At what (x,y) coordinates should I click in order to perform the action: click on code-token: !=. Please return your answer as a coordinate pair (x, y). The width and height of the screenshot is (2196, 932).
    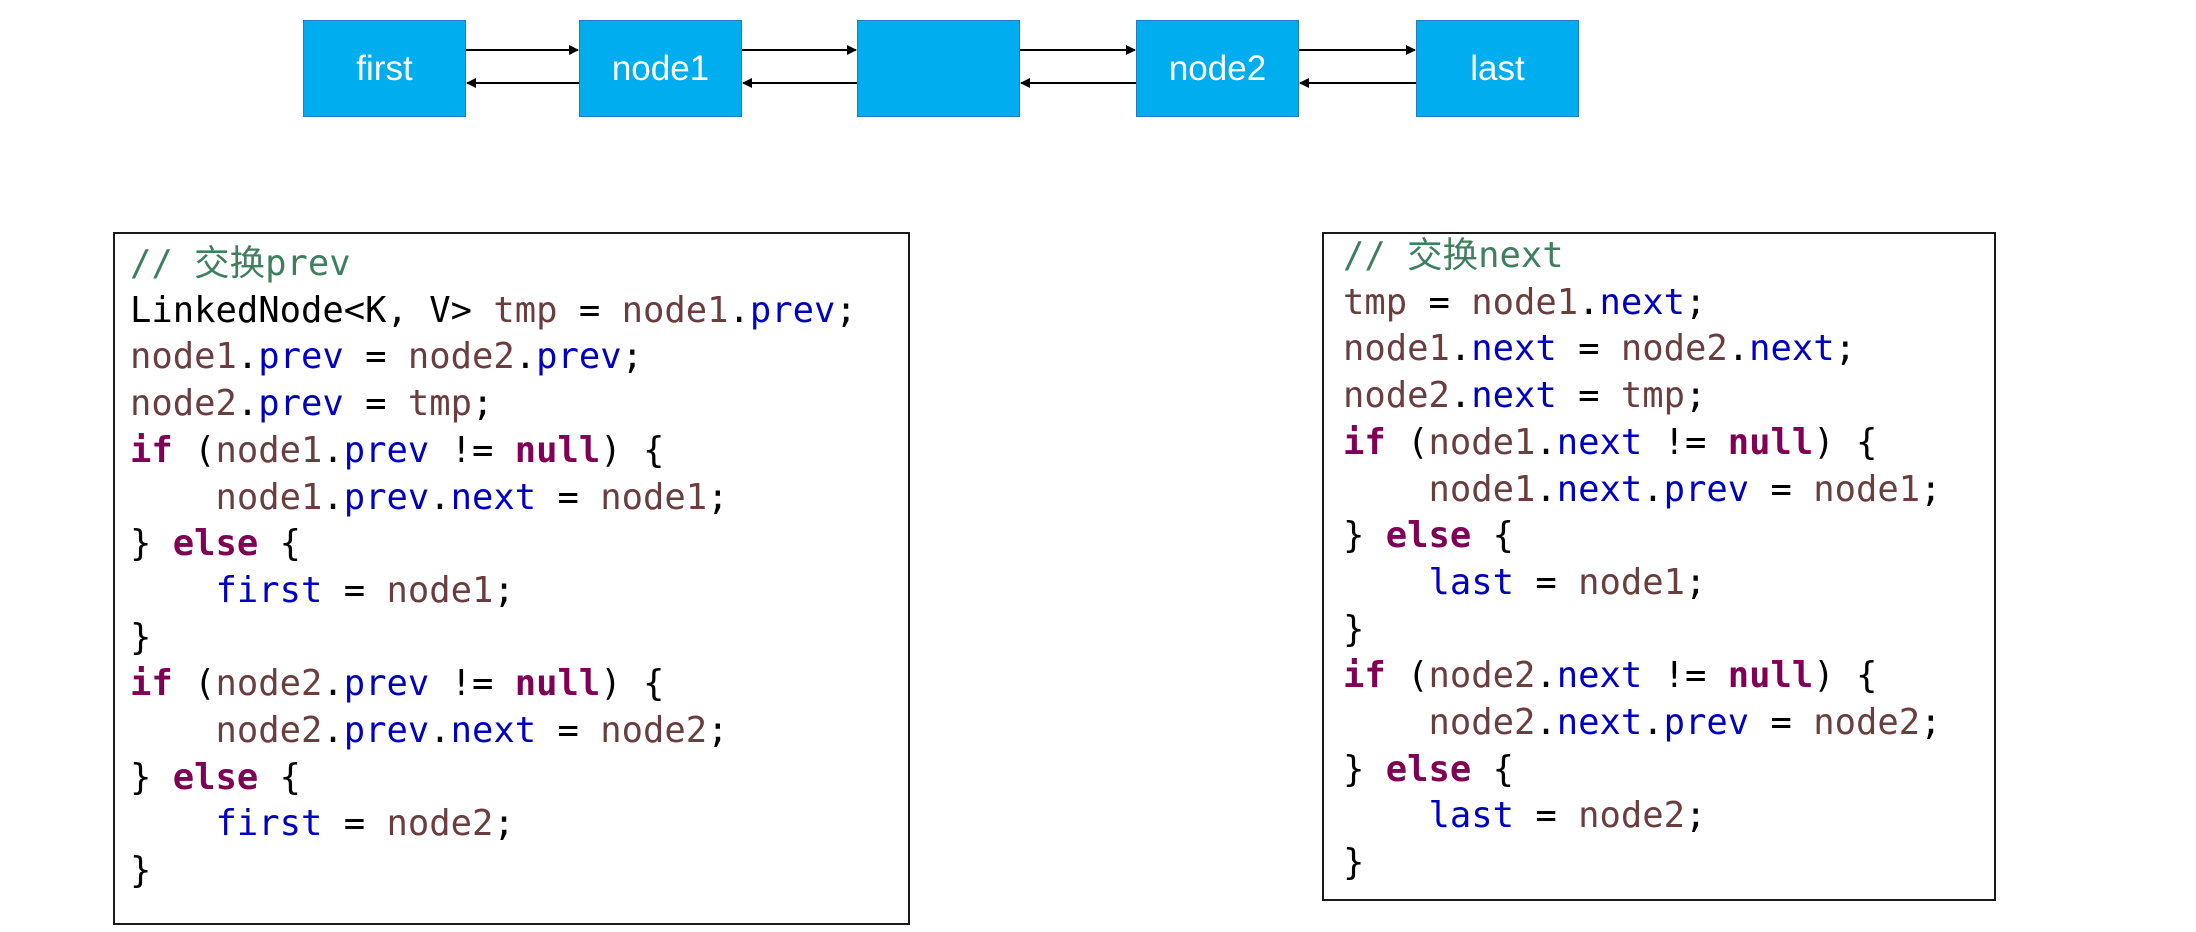
    Looking at the image, I should click on (1685, 442).